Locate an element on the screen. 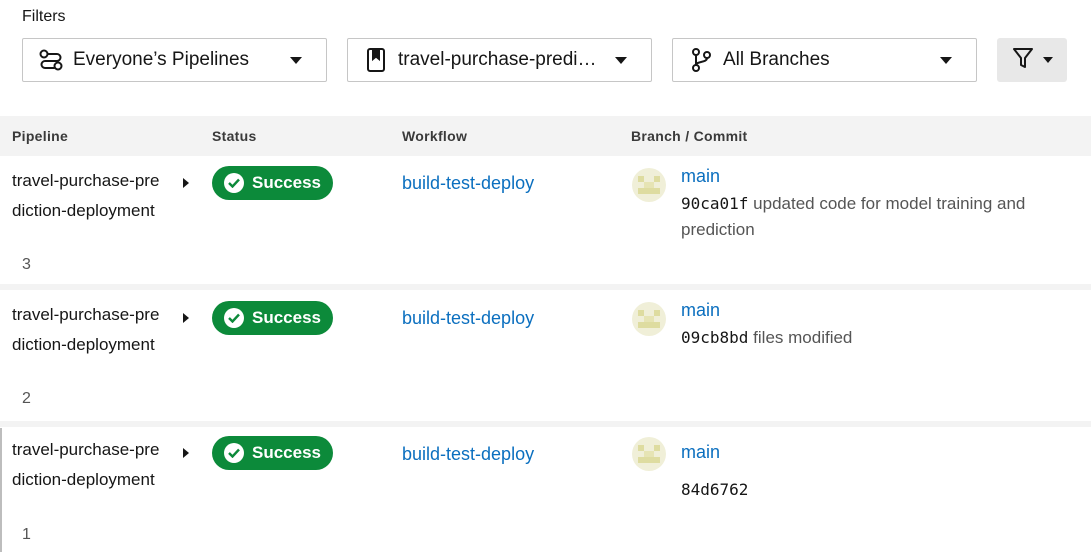 The image size is (1091, 552). pipeline-number: 1 is located at coordinates (26, 534).